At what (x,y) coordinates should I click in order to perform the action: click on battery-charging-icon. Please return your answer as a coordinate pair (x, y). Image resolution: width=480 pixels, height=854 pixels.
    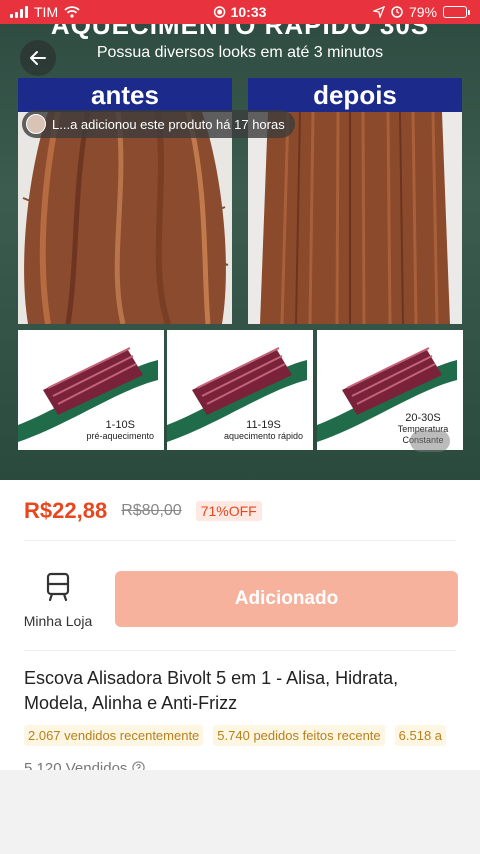
    Looking at the image, I should click on (456, 12).